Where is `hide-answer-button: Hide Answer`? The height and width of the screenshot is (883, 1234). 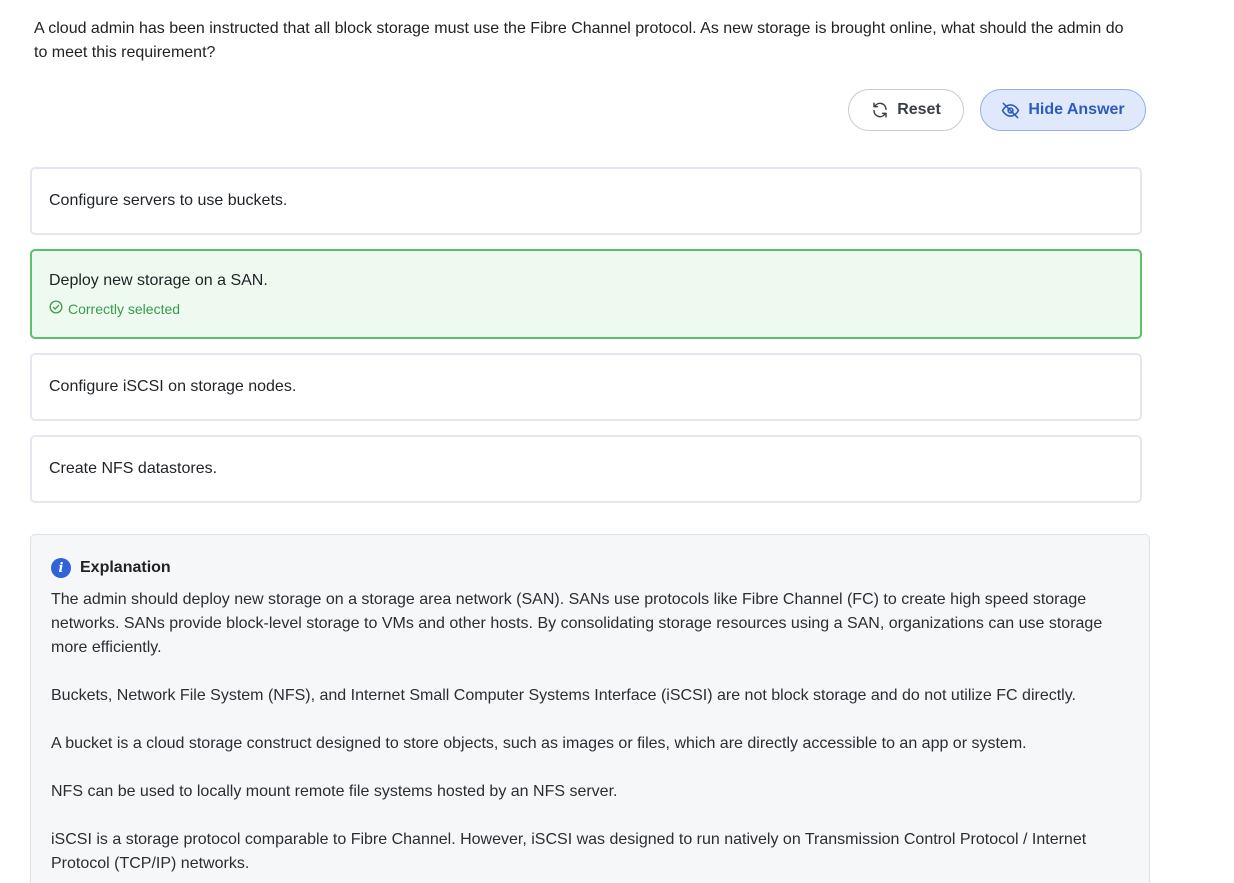 hide-answer-button: Hide Answer is located at coordinates (1063, 110).